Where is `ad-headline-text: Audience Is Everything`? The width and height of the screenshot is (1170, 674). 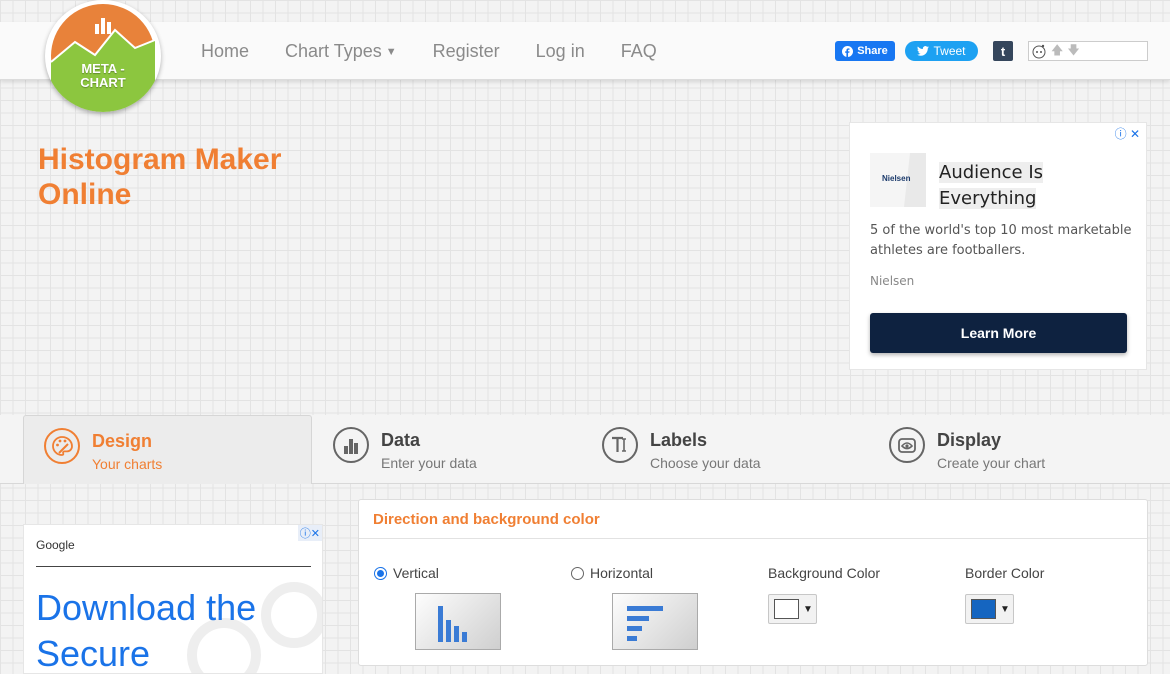 ad-headline-text: Audience Is Everything is located at coordinates (991, 185).